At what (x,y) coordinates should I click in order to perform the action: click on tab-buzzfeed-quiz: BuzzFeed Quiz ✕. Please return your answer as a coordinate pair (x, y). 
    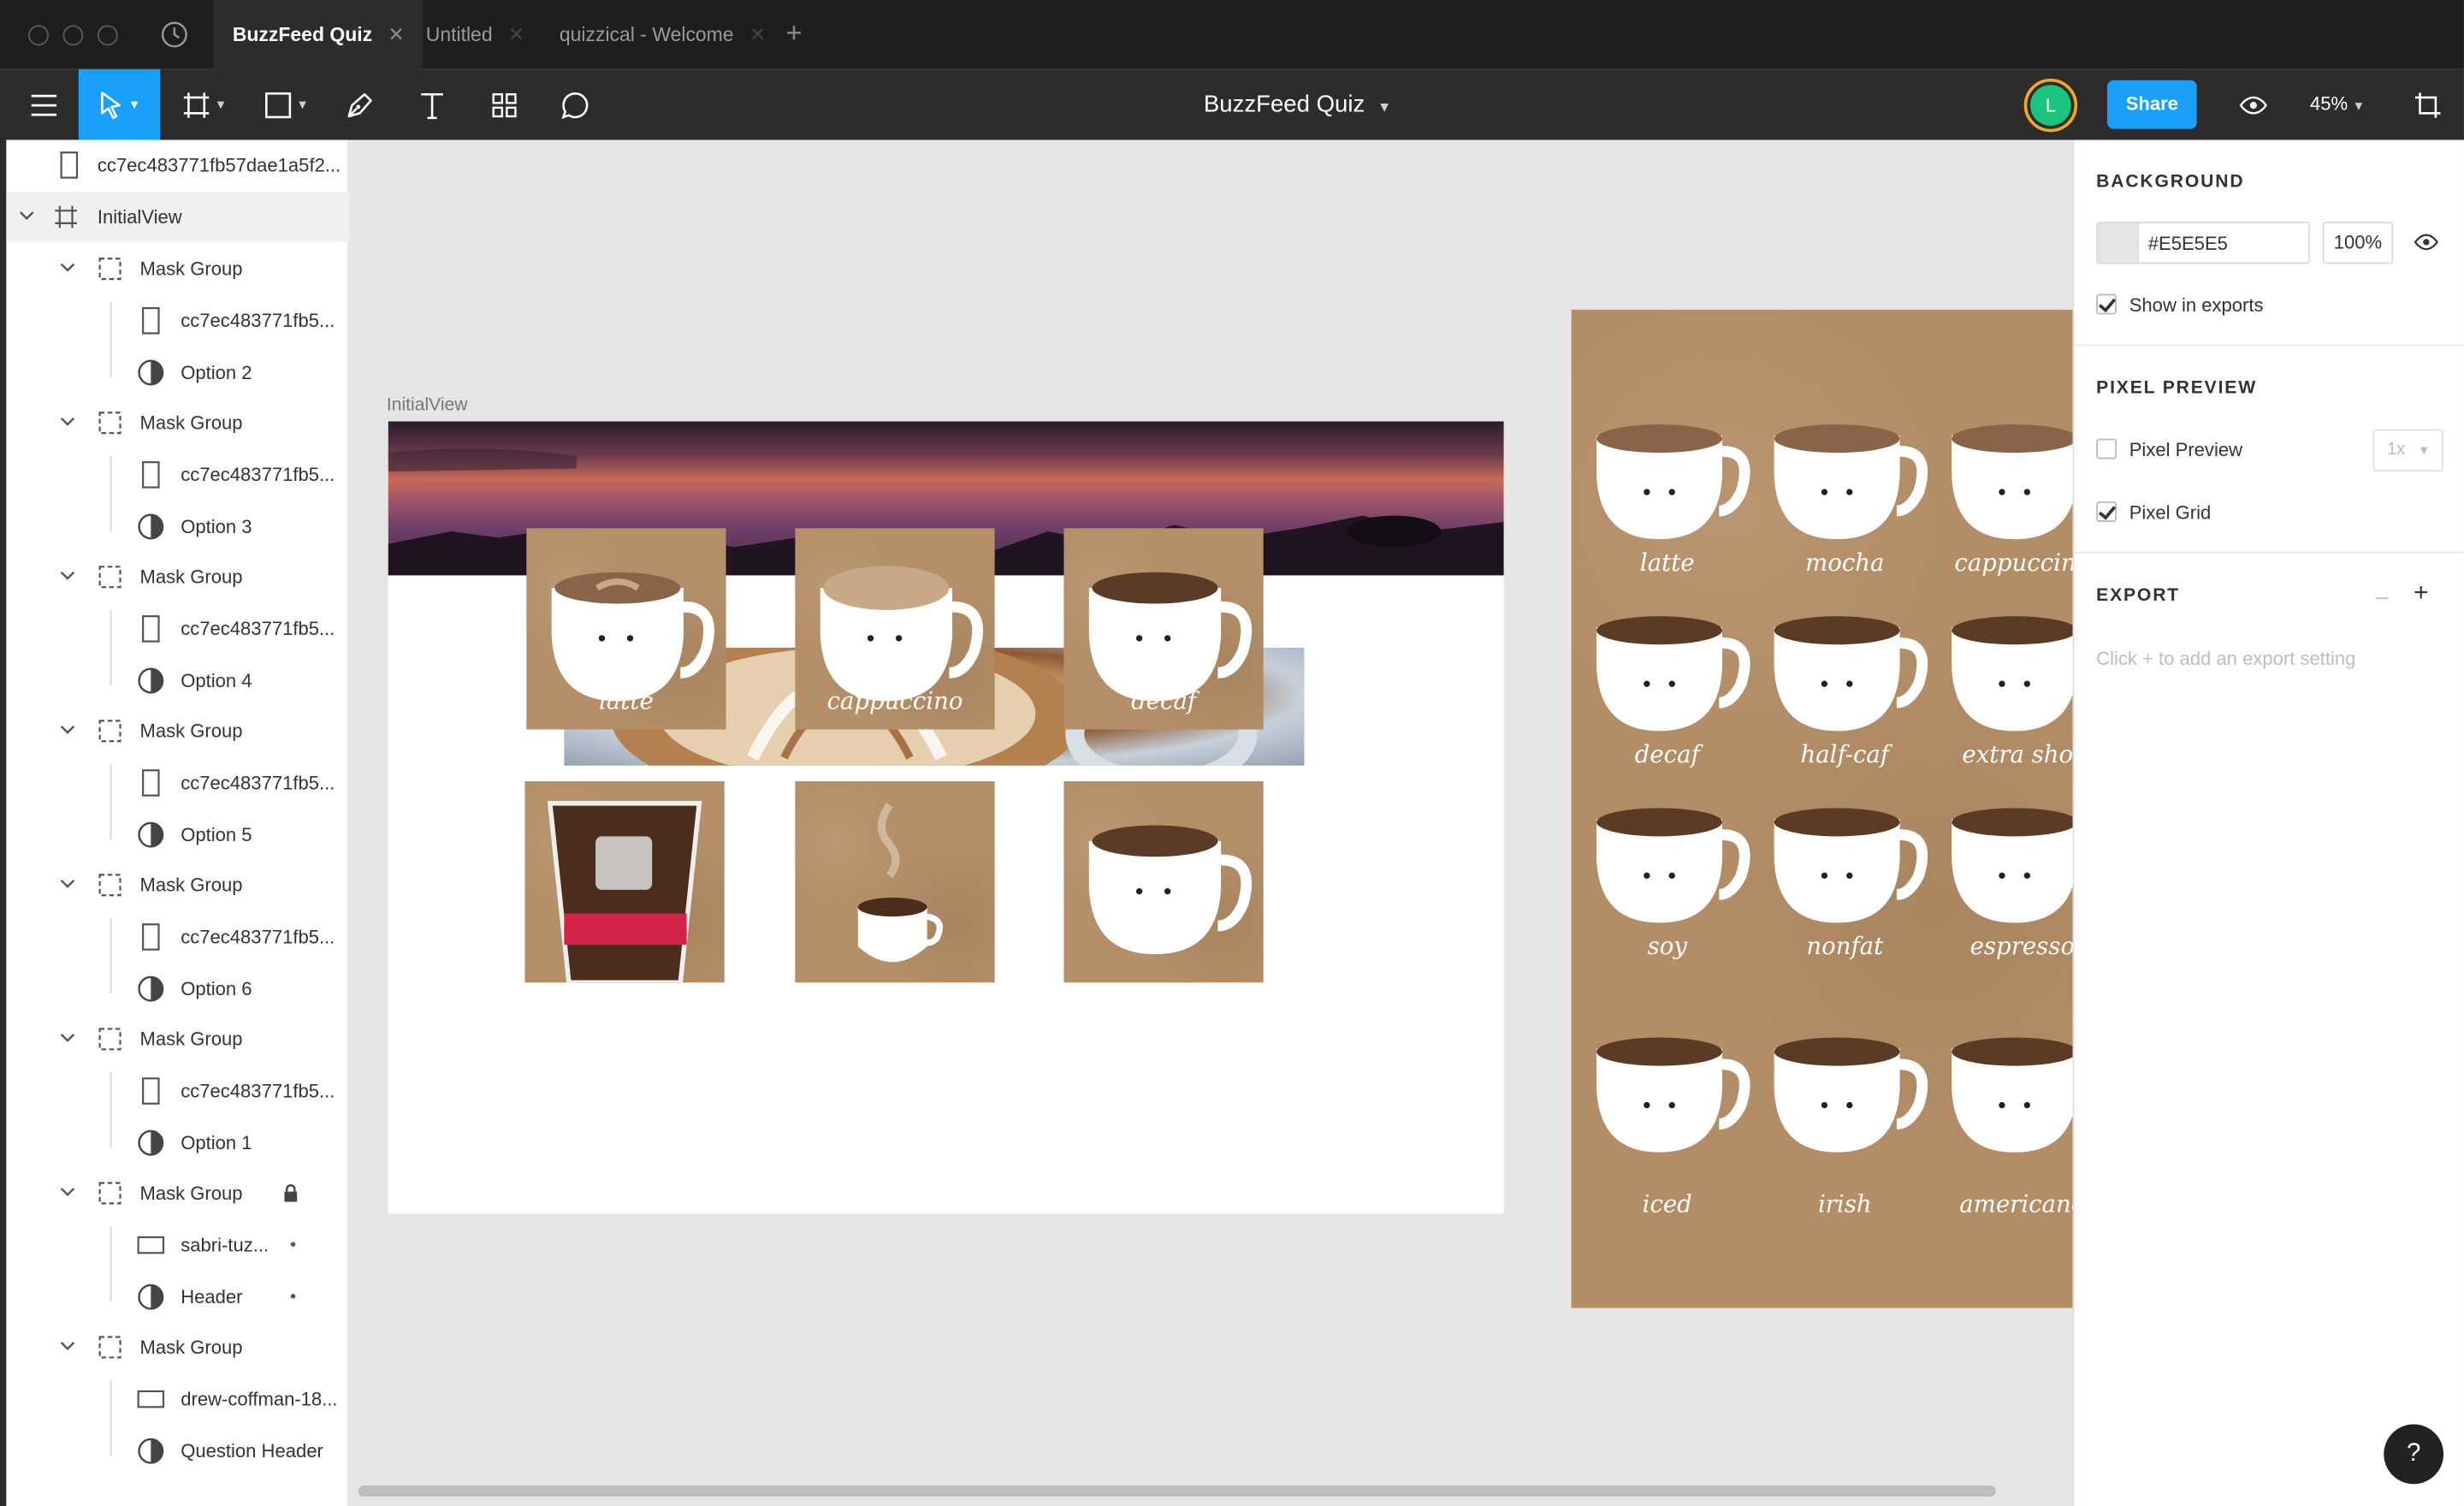
    Looking at the image, I should click on (318, 34).